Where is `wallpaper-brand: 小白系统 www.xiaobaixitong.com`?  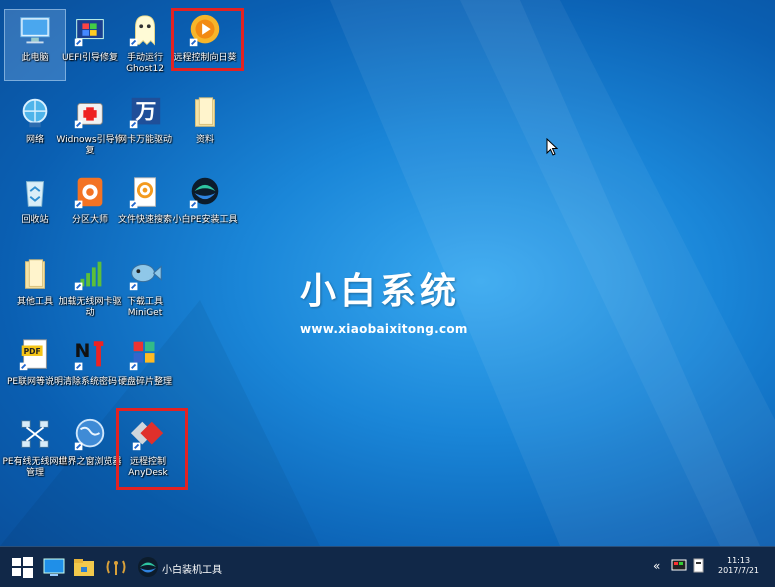
wallpaper-brand: 小白系统 www.xiaobaixitong.com is located at coordinates (384, 299).